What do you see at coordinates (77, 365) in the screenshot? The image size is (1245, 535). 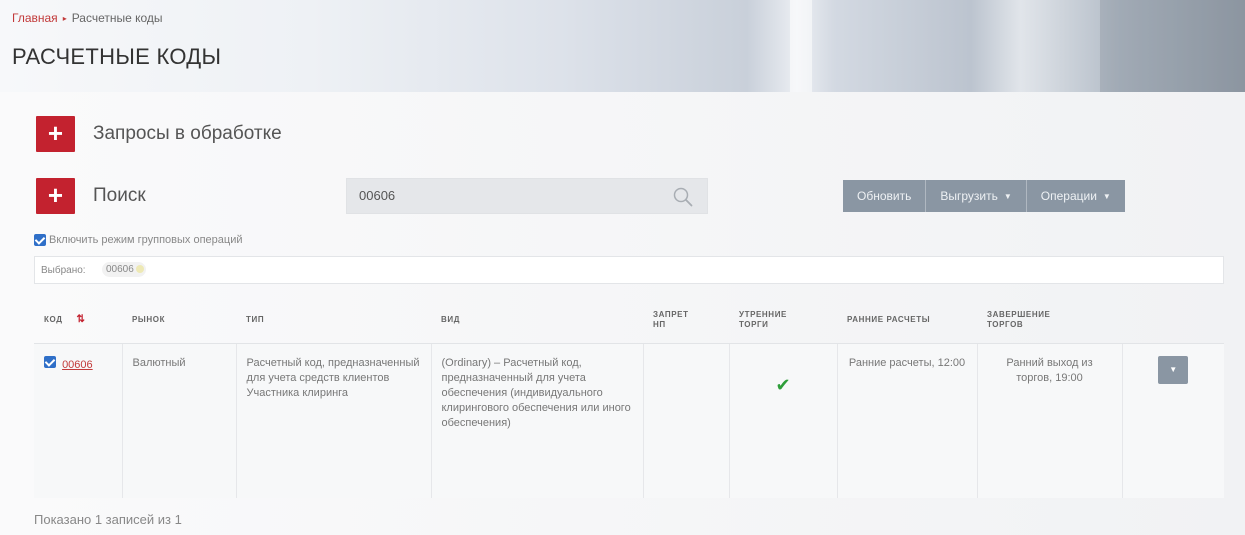 I see `code-link: 00606` at bounding box center [77, 365].